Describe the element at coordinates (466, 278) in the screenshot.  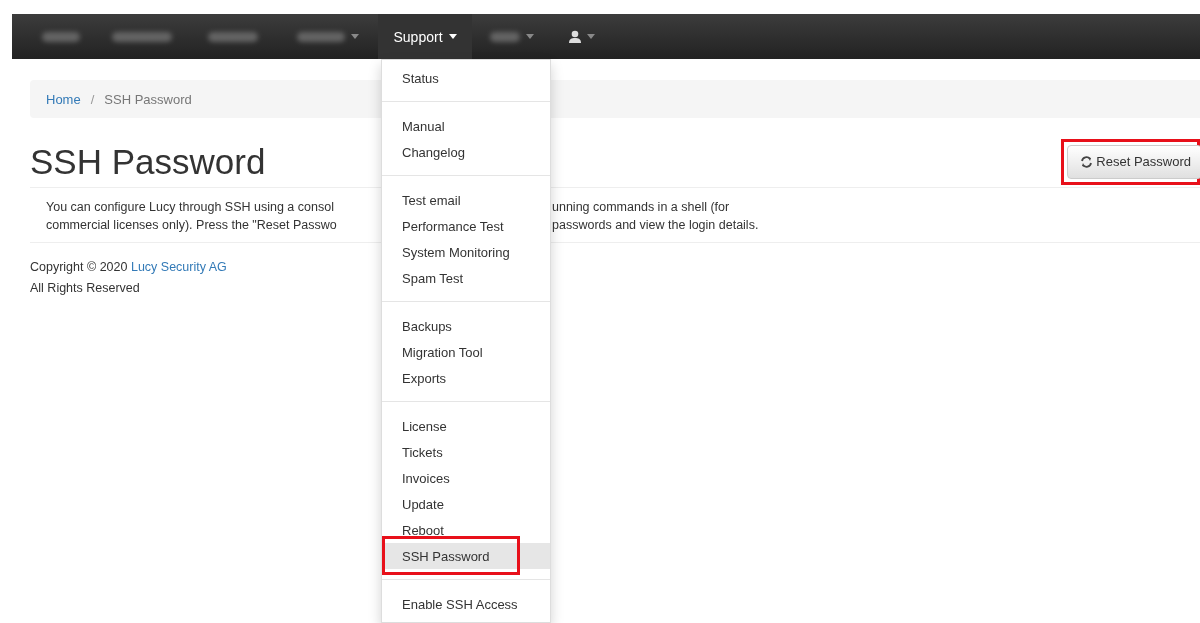
I see `menu-item: Spam Test` at that location.